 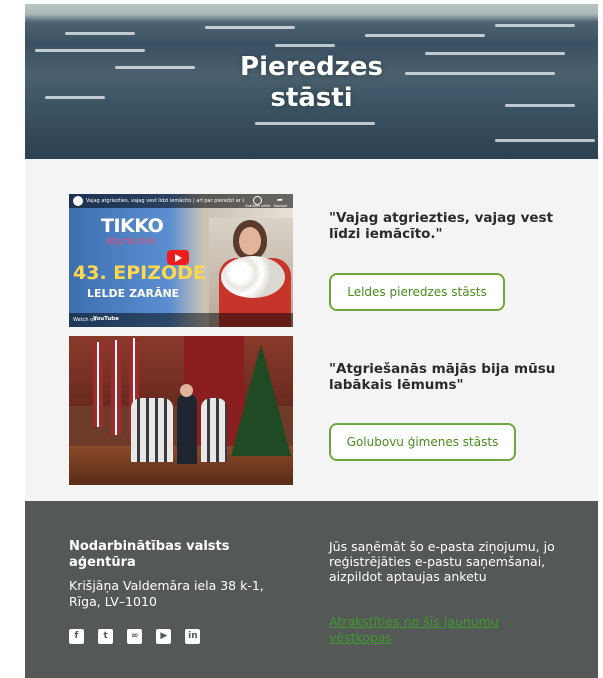 What do you see at coordinates (149, 554) in the screenshot?
I see `org-name: Nodarbinātības valsts aģentūra` at bounding box center [149, 554].